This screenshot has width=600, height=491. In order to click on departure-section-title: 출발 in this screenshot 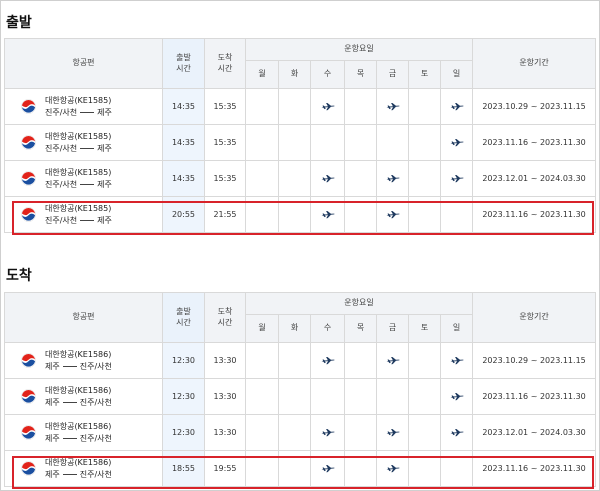, I will do `click(19, 23)`.